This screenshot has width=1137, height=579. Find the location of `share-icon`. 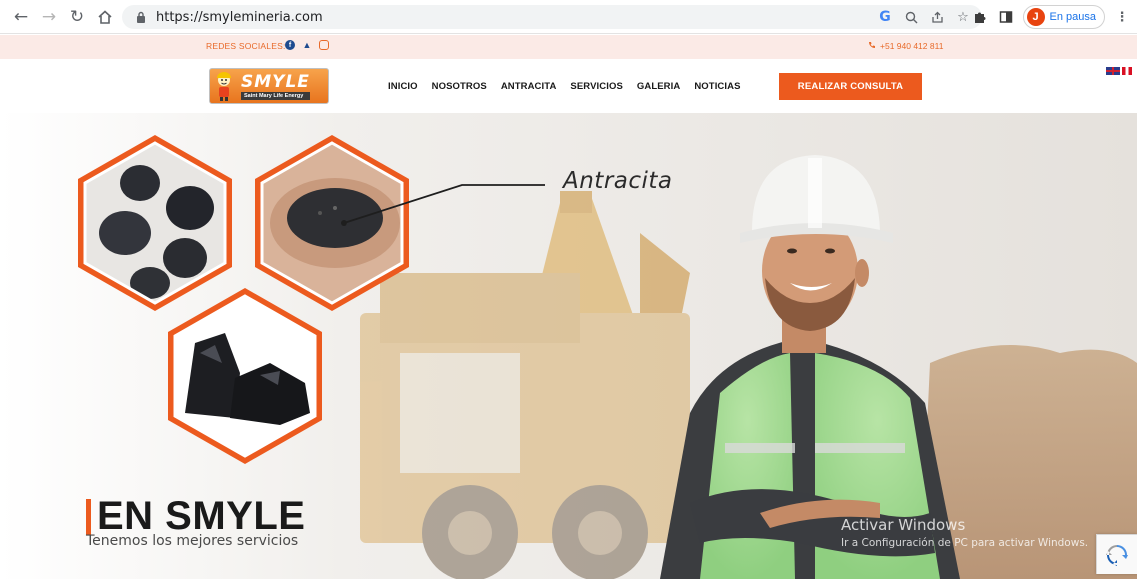

share-icon is located at coordinates (937, 17).